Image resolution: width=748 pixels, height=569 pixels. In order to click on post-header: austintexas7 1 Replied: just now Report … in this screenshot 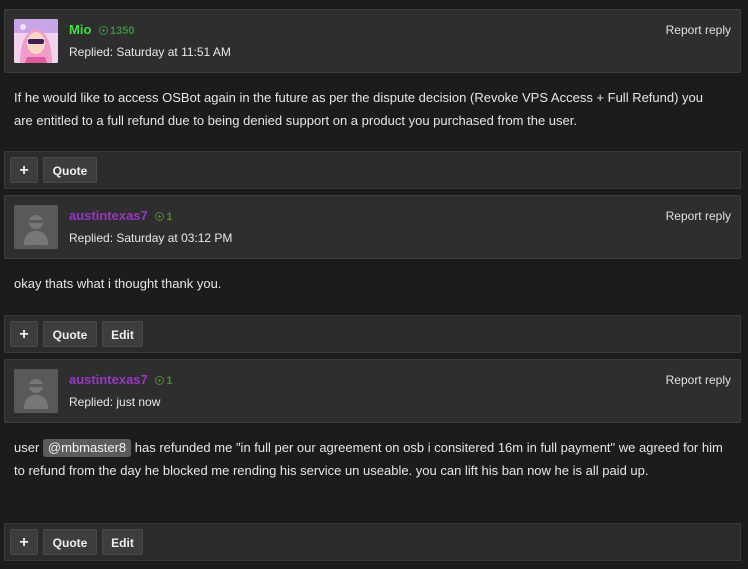, I will do `click(372, 391)`.